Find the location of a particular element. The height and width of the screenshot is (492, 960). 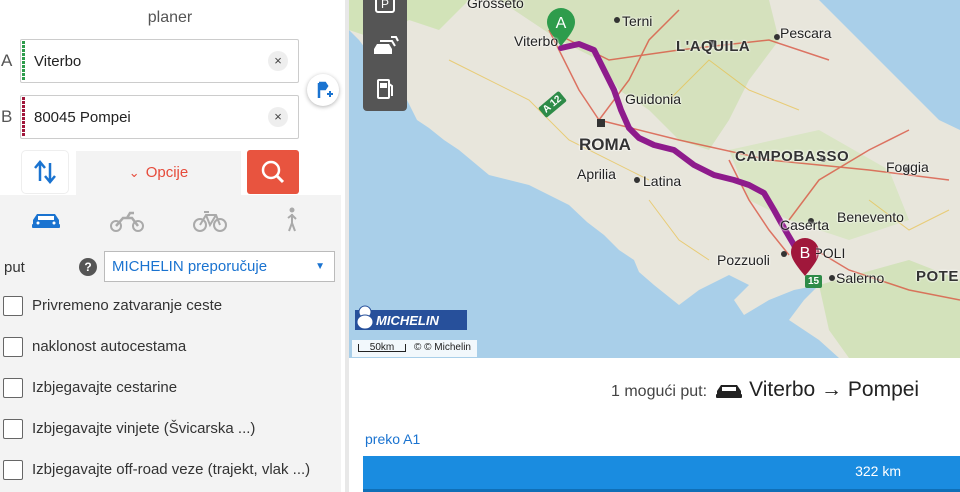

waypoint-b-bar is located at coordinates (23, 117).